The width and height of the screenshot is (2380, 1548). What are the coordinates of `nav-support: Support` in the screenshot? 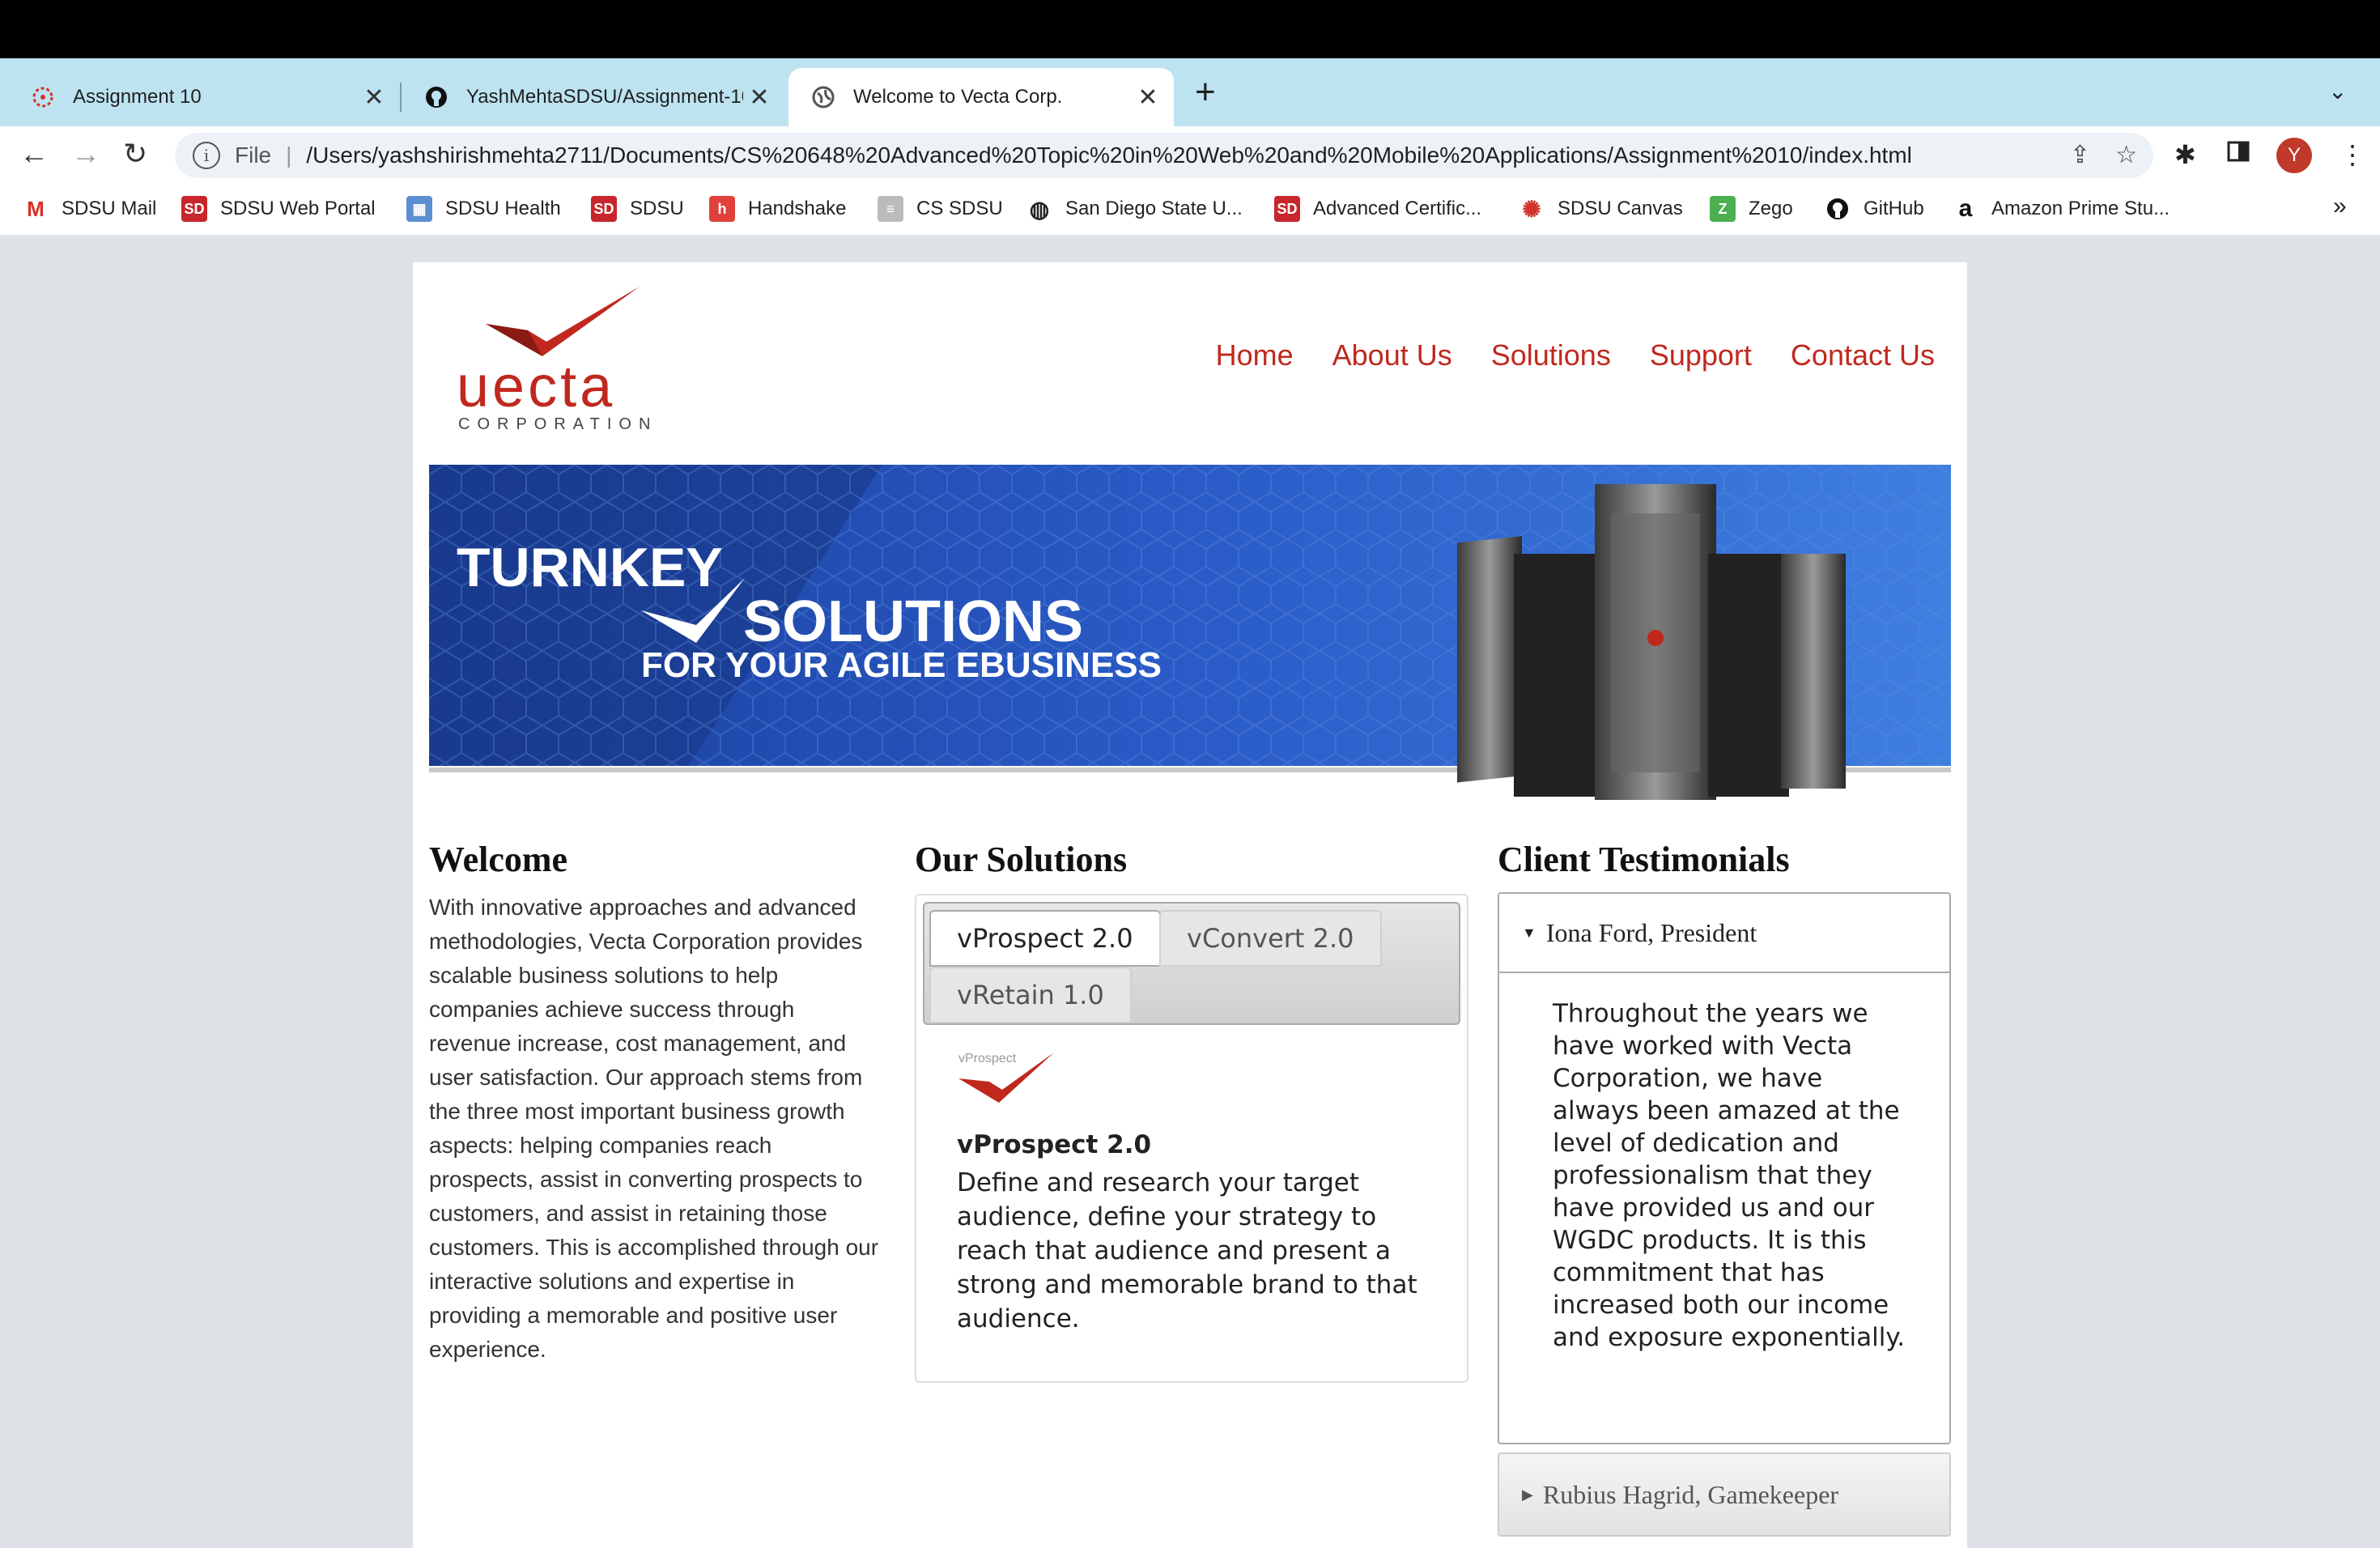 It's located at (1701, 355).